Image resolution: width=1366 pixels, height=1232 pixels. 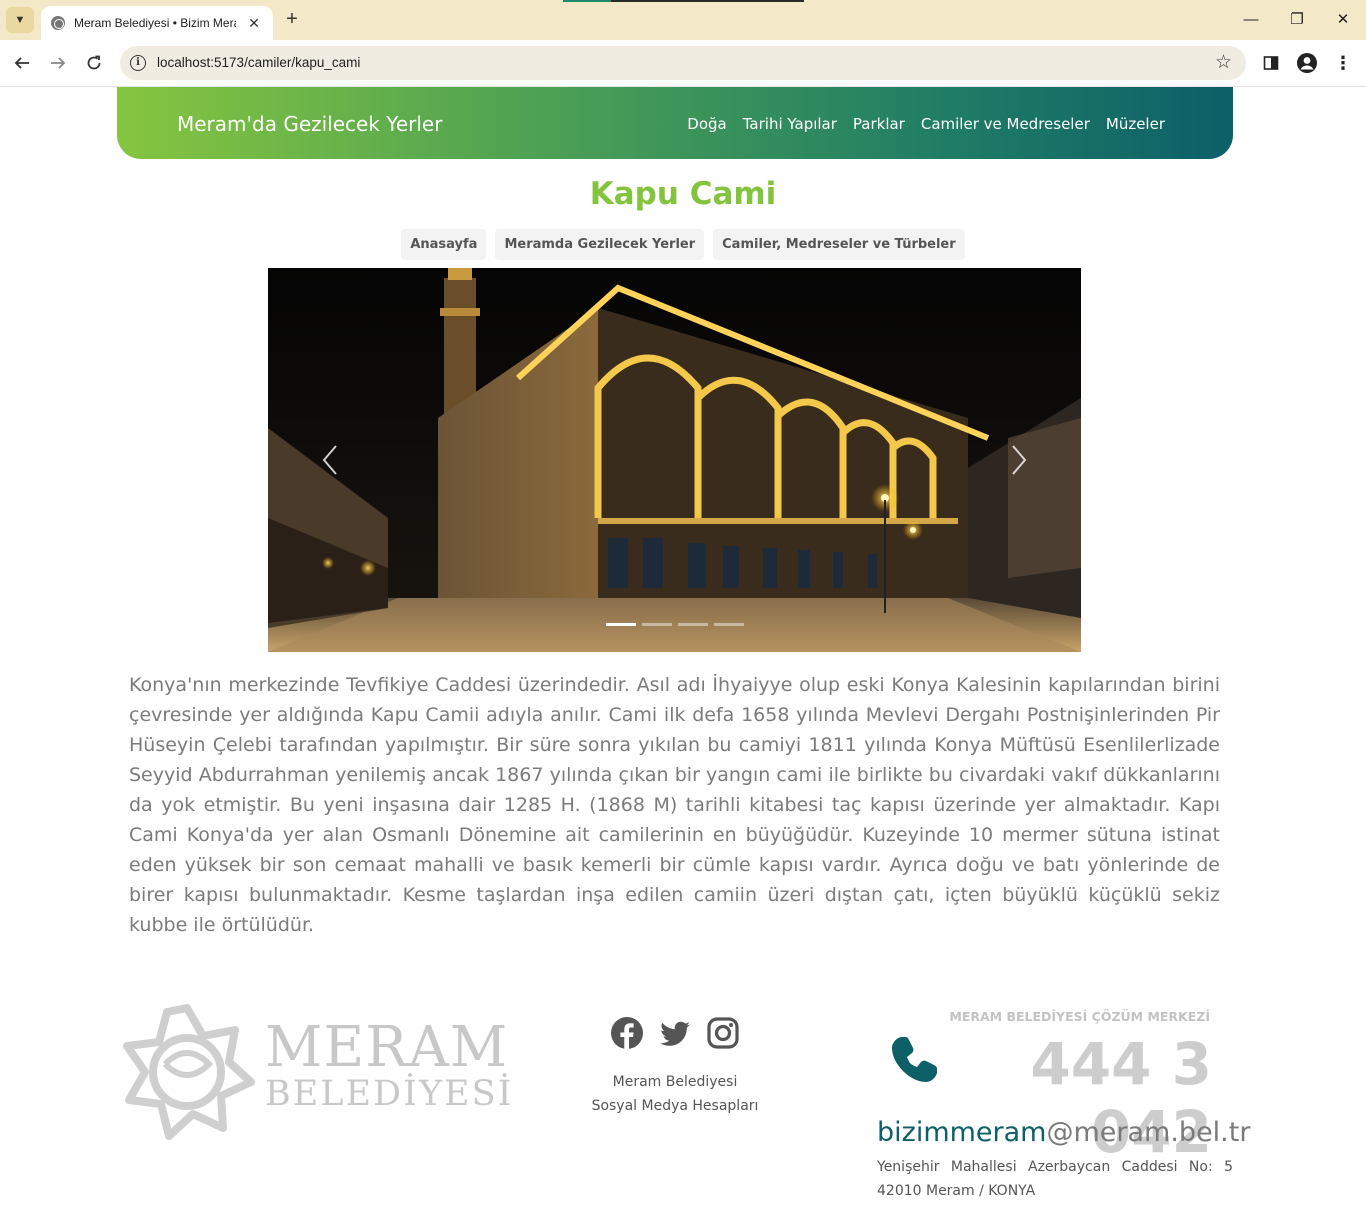 I want to click on new-tab-button: +, so click(x=292, y=20).